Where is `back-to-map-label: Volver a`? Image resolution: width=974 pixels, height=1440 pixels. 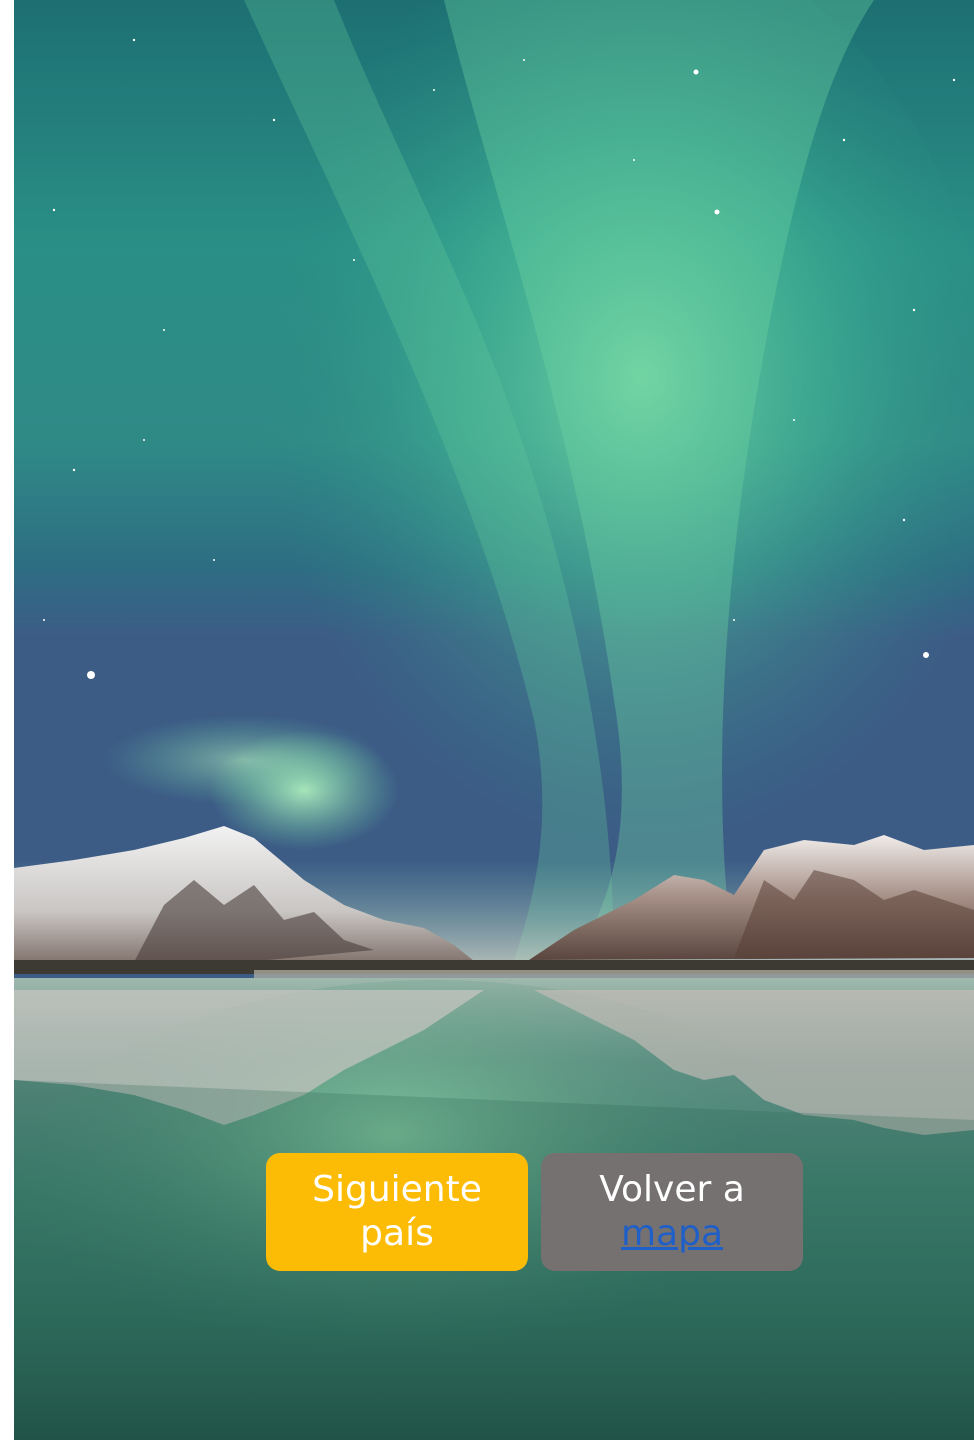 back-to-map-label: Volver a is located at coordinates (672, 1189).